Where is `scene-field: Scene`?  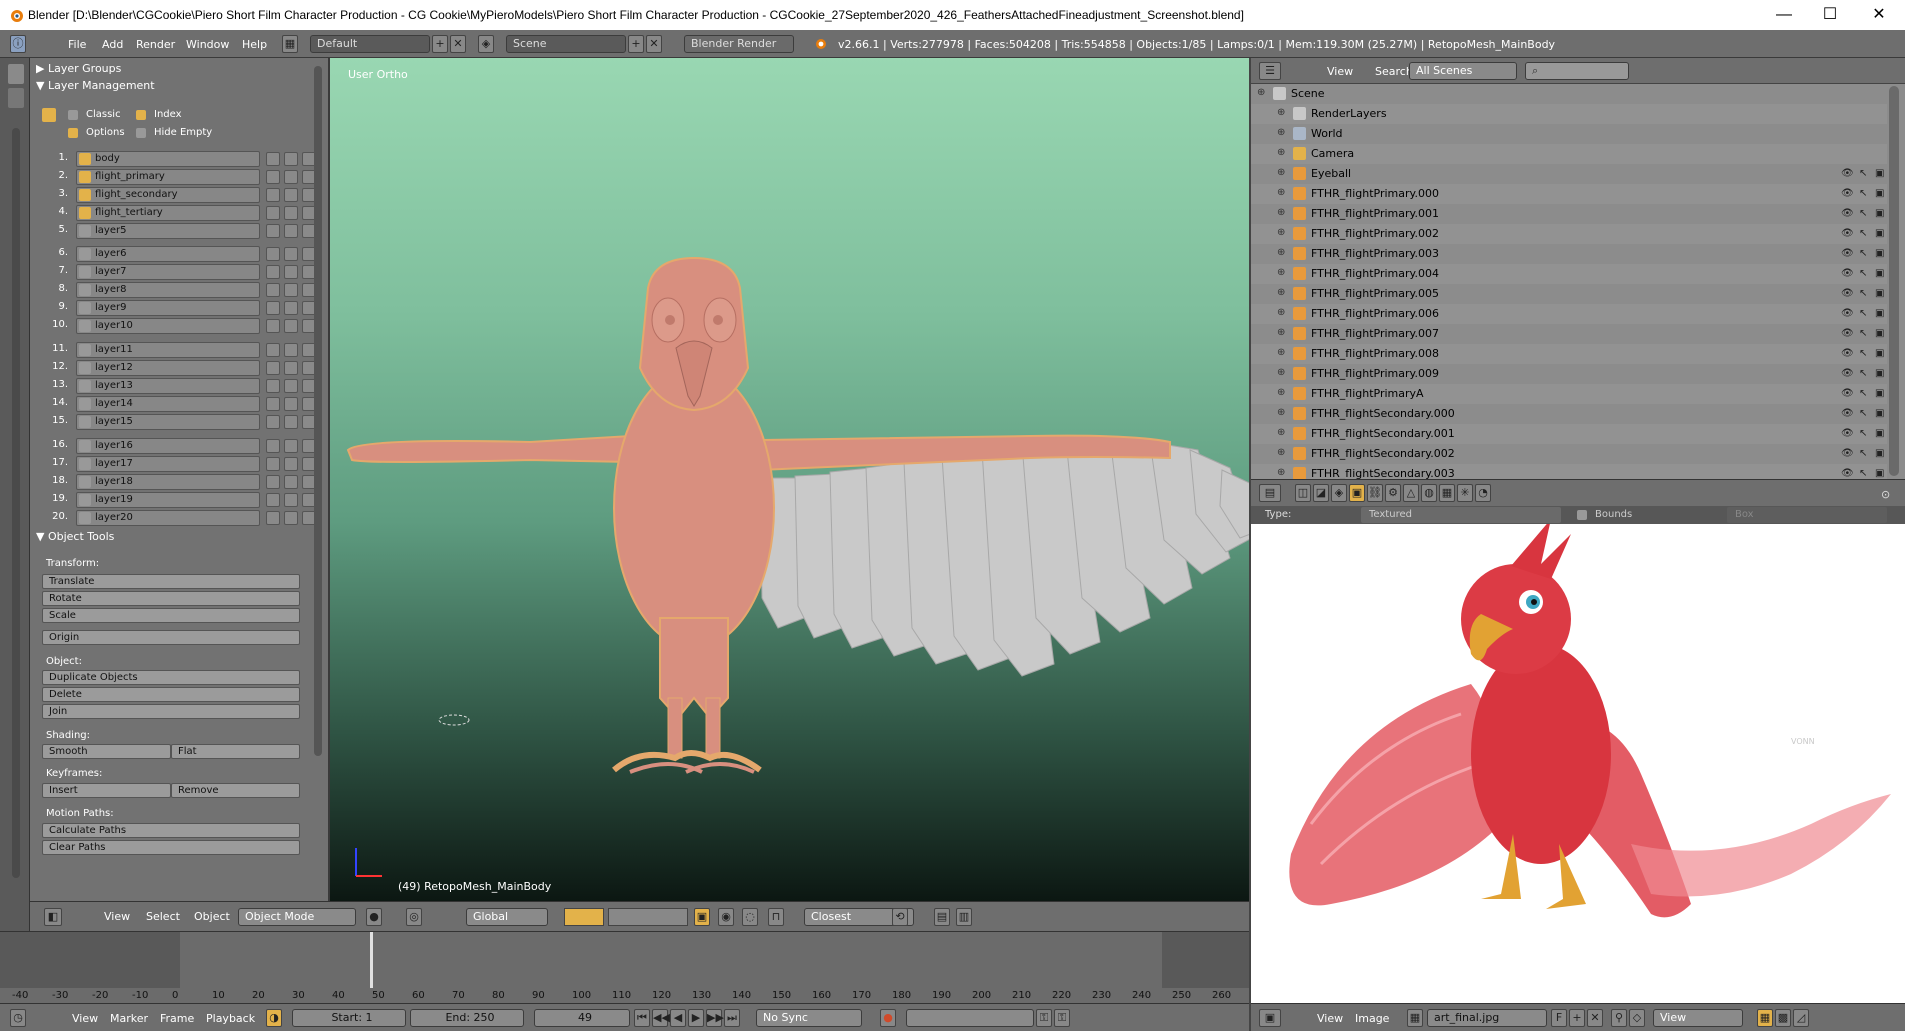
scene-field: Scene is located at coordinates (566, 44).